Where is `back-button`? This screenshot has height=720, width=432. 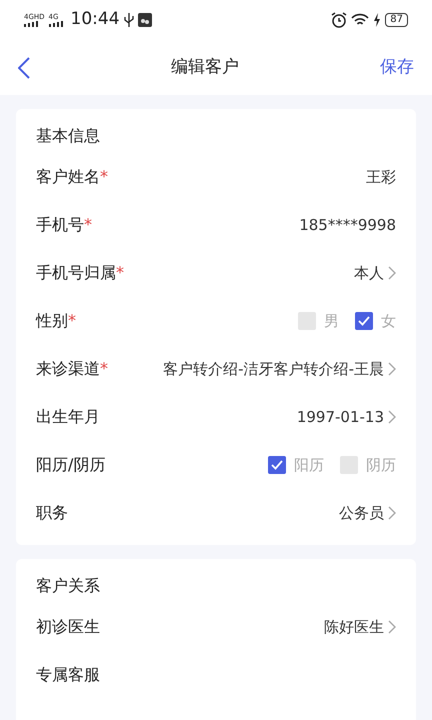
back-button is located at coordinates (24, 67).